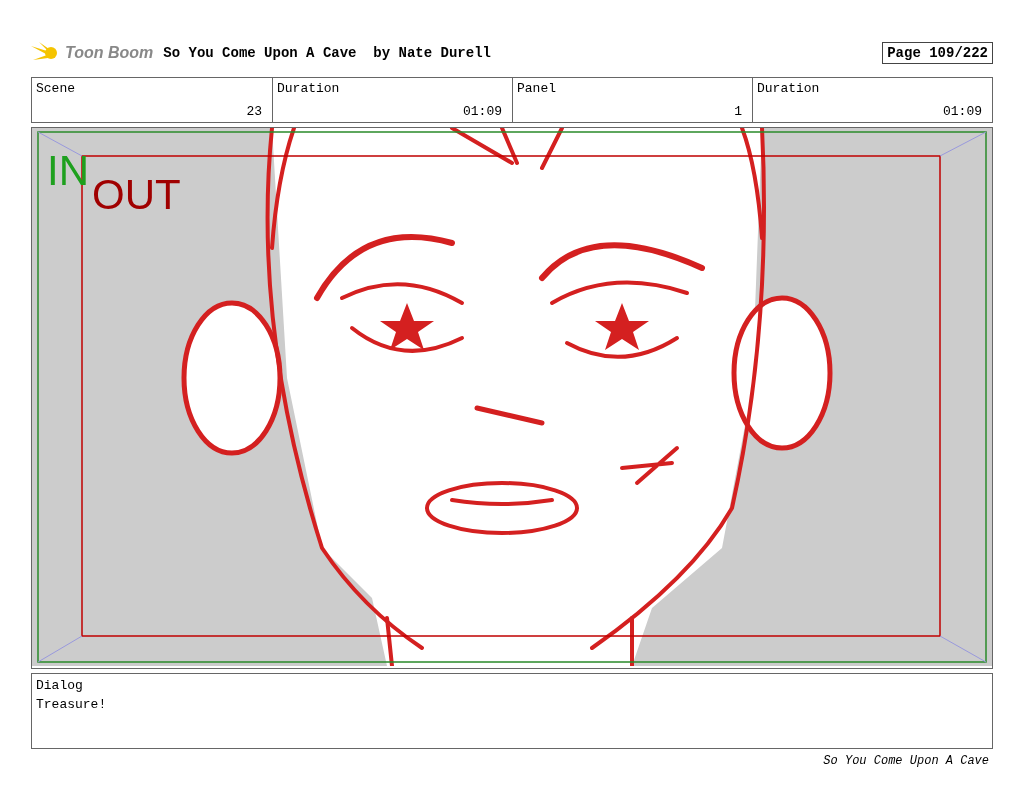 Image resolution: width=1024 pixels, height=793 pixels. I want to click on storyboard-title: So You Come Upon A Cave by Nate Durell, so click(327, 53).